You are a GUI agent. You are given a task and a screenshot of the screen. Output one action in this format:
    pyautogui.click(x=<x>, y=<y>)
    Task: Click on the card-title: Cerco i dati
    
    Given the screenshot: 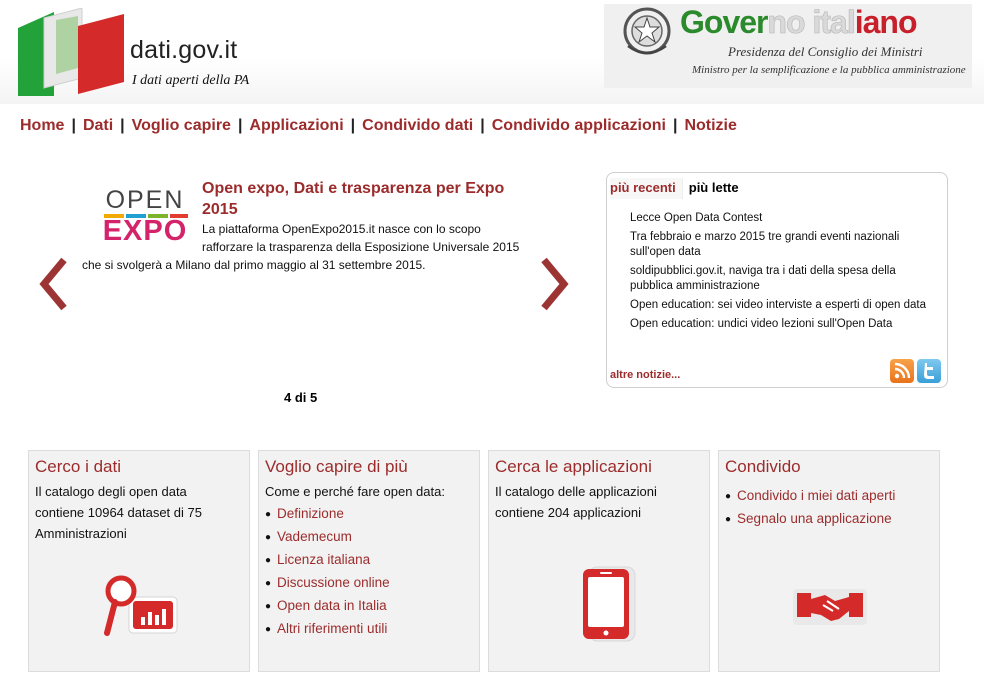 What is the action you would take?
    pyautogui.click(x=78, y=467)
    